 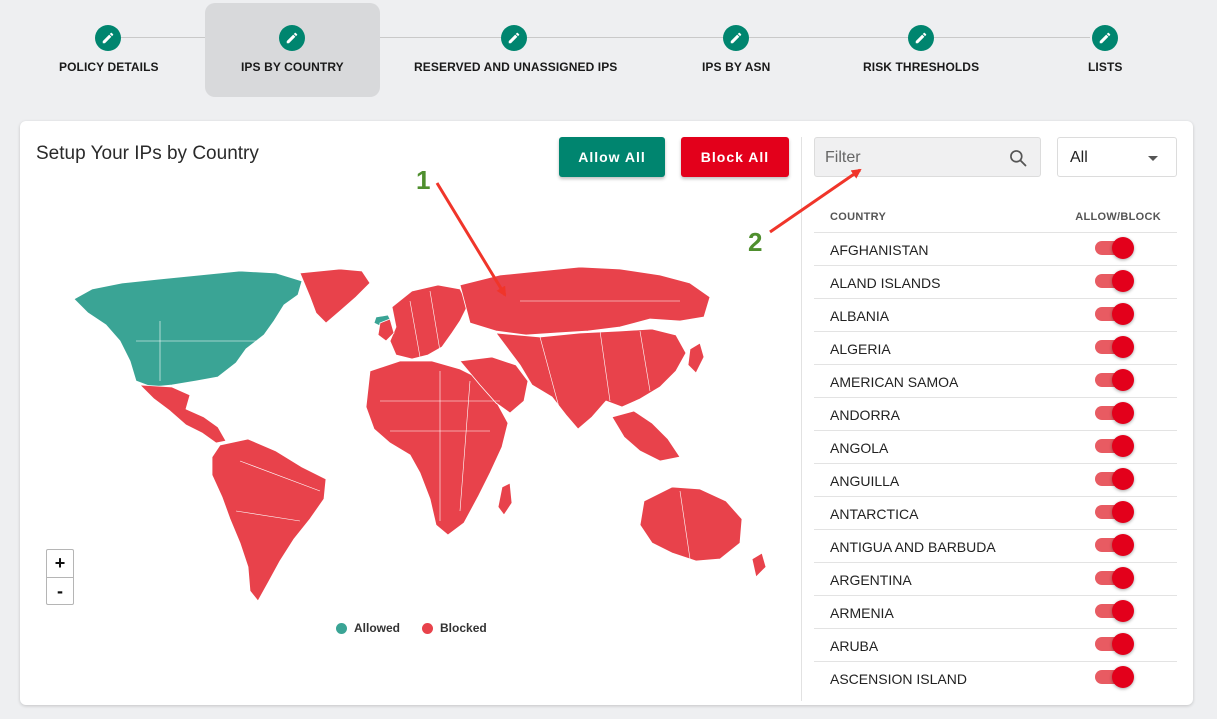 I want to click on table-row: ASCENSION ISLAND, so click(x=995, y=678).